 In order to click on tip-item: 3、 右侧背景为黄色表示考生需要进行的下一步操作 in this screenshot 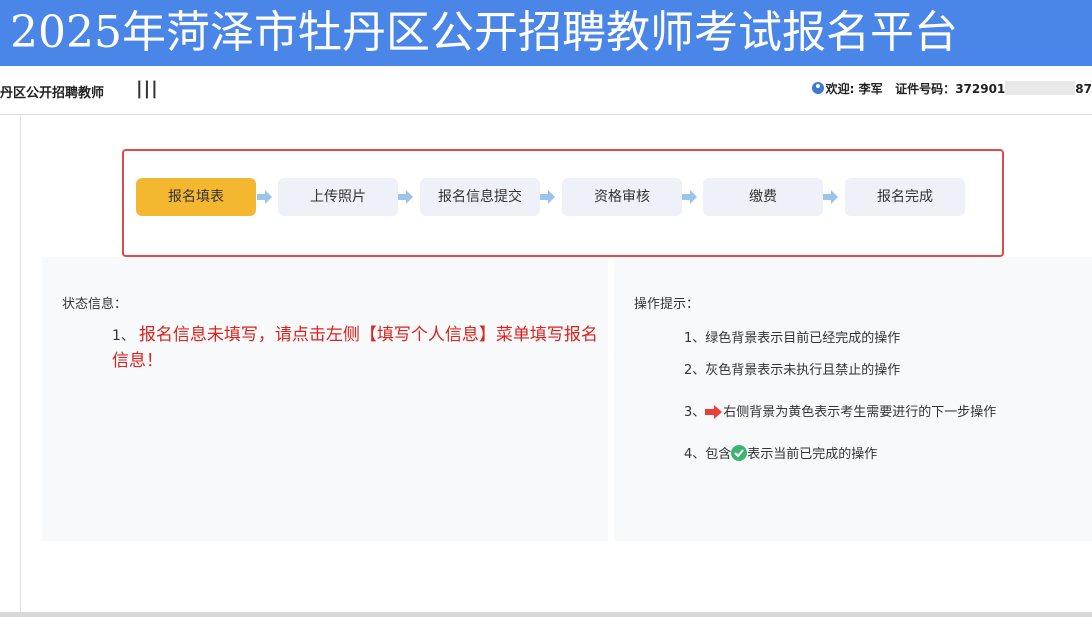, I will do `click(840, 410)`.